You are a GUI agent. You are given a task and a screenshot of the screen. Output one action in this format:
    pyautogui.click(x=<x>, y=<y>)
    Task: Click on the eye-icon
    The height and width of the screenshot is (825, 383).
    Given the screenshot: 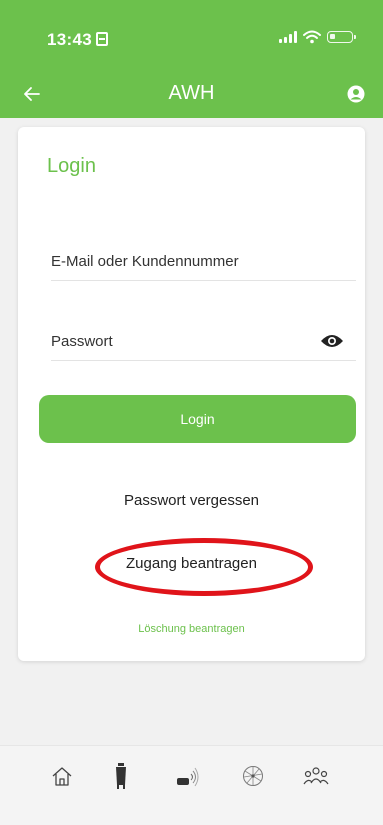 What is the action you would take?
    pyautogui.click(x=332, y=341)
    